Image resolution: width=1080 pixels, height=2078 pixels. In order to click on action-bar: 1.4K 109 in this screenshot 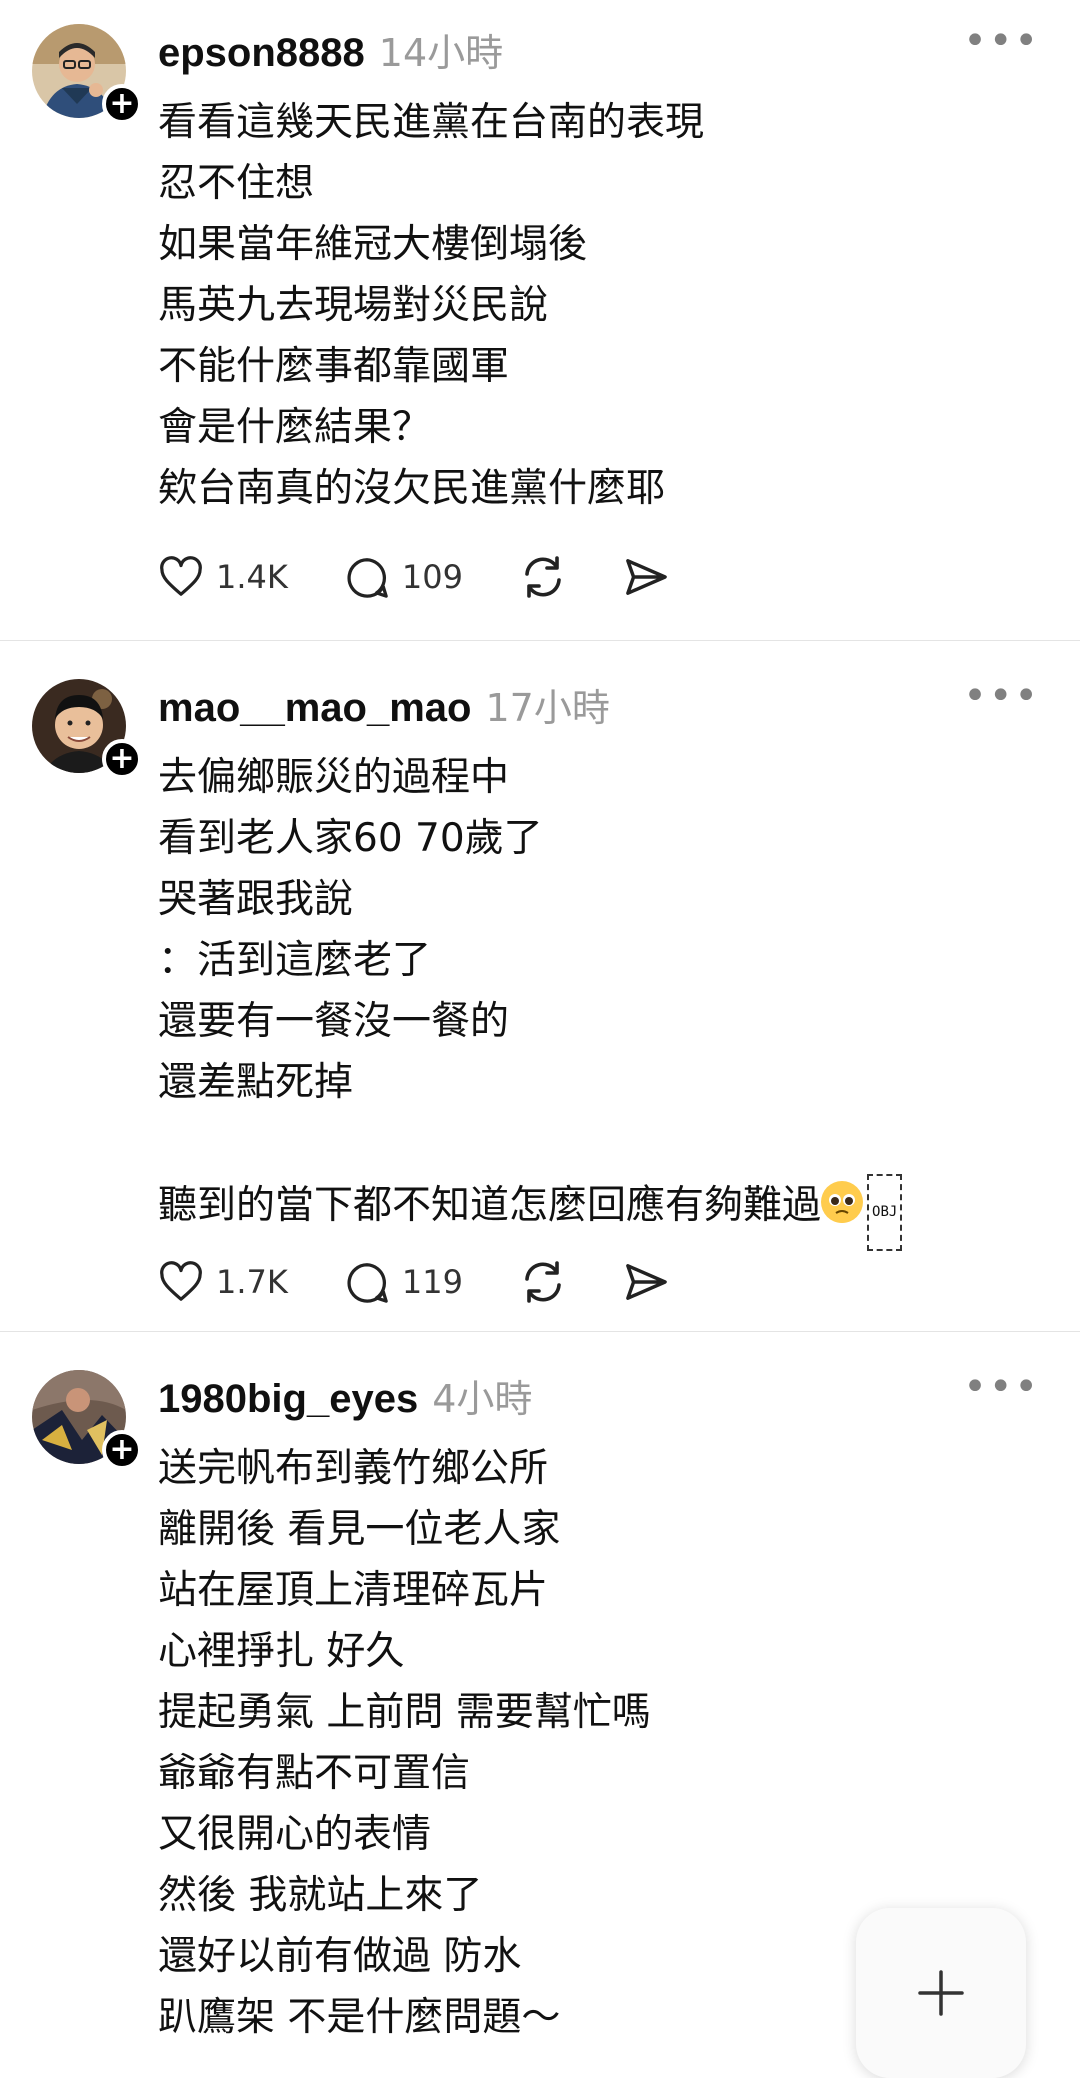, I will do `click(441, 577)`.